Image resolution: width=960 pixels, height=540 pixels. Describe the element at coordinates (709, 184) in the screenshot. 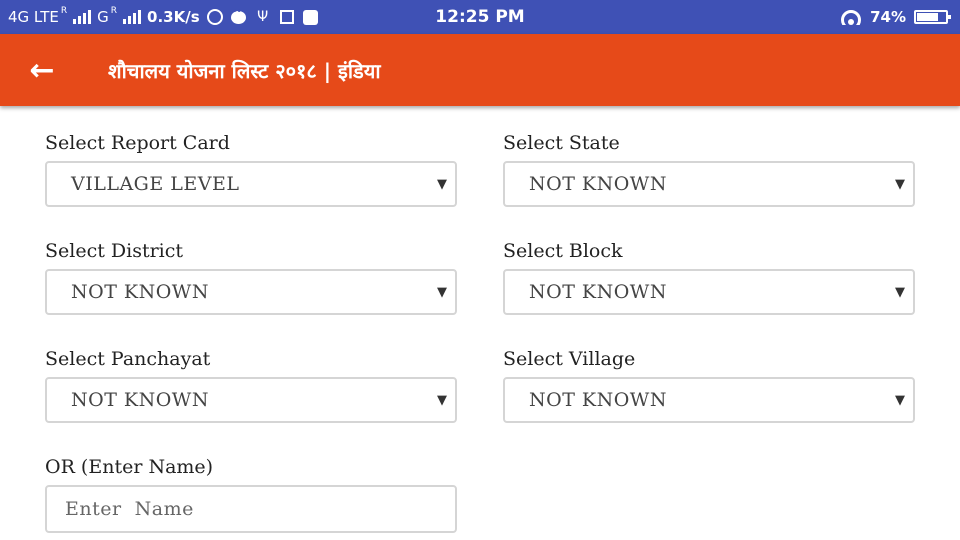

I see `state-select: NOT KNOWN ▼` at that location.